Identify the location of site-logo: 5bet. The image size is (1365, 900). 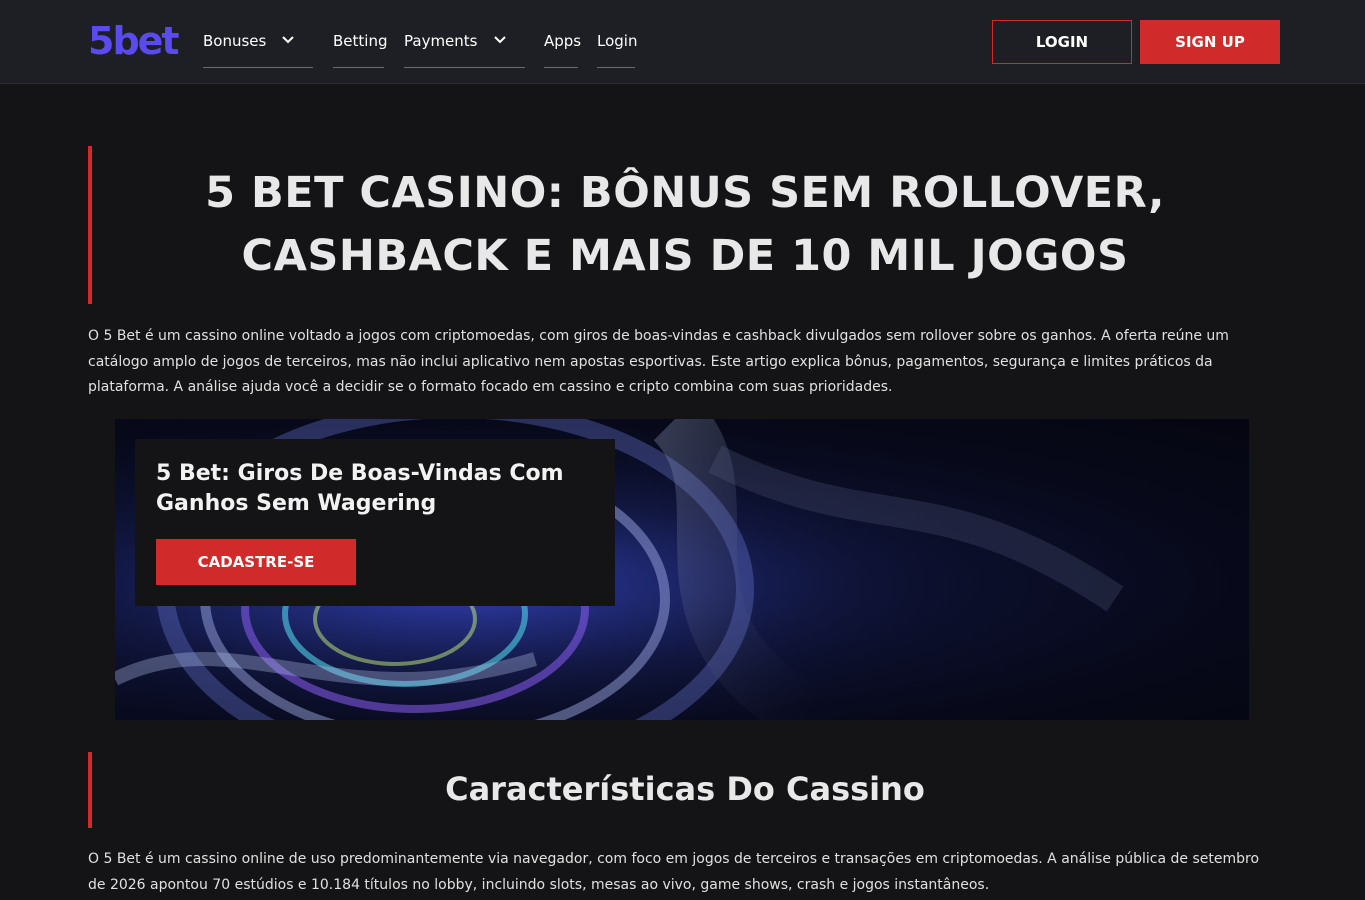
(134, 41).